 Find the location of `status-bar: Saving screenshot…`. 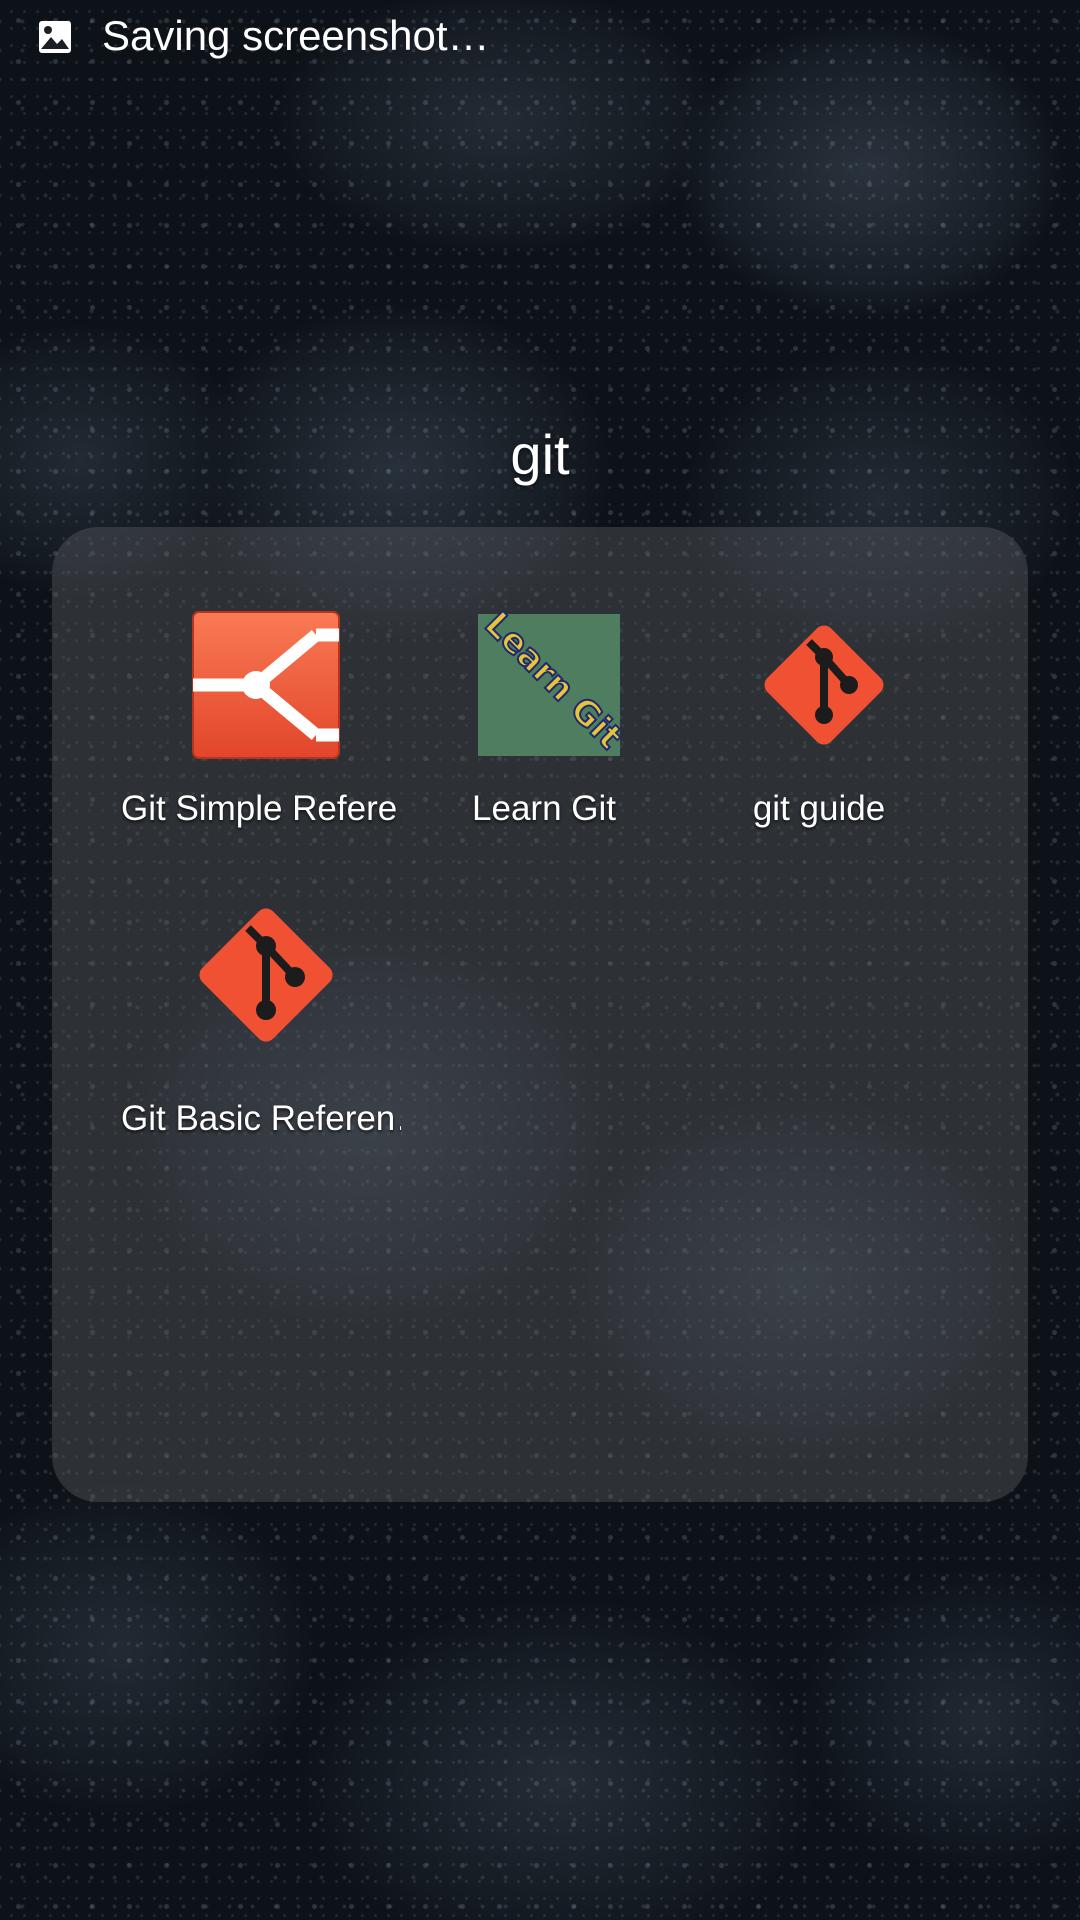

status-bar: Saving screenshot… is located at coordinates (540, 36).